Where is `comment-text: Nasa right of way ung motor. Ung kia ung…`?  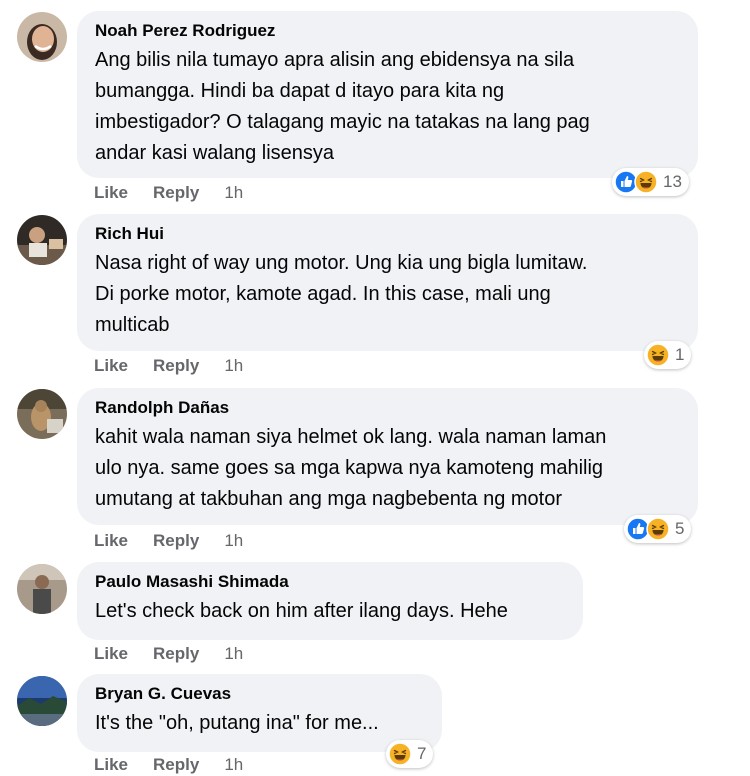 comment-text: Nasa right of way ung motor. Ung kia ung… is located at coordinates (341, 294).